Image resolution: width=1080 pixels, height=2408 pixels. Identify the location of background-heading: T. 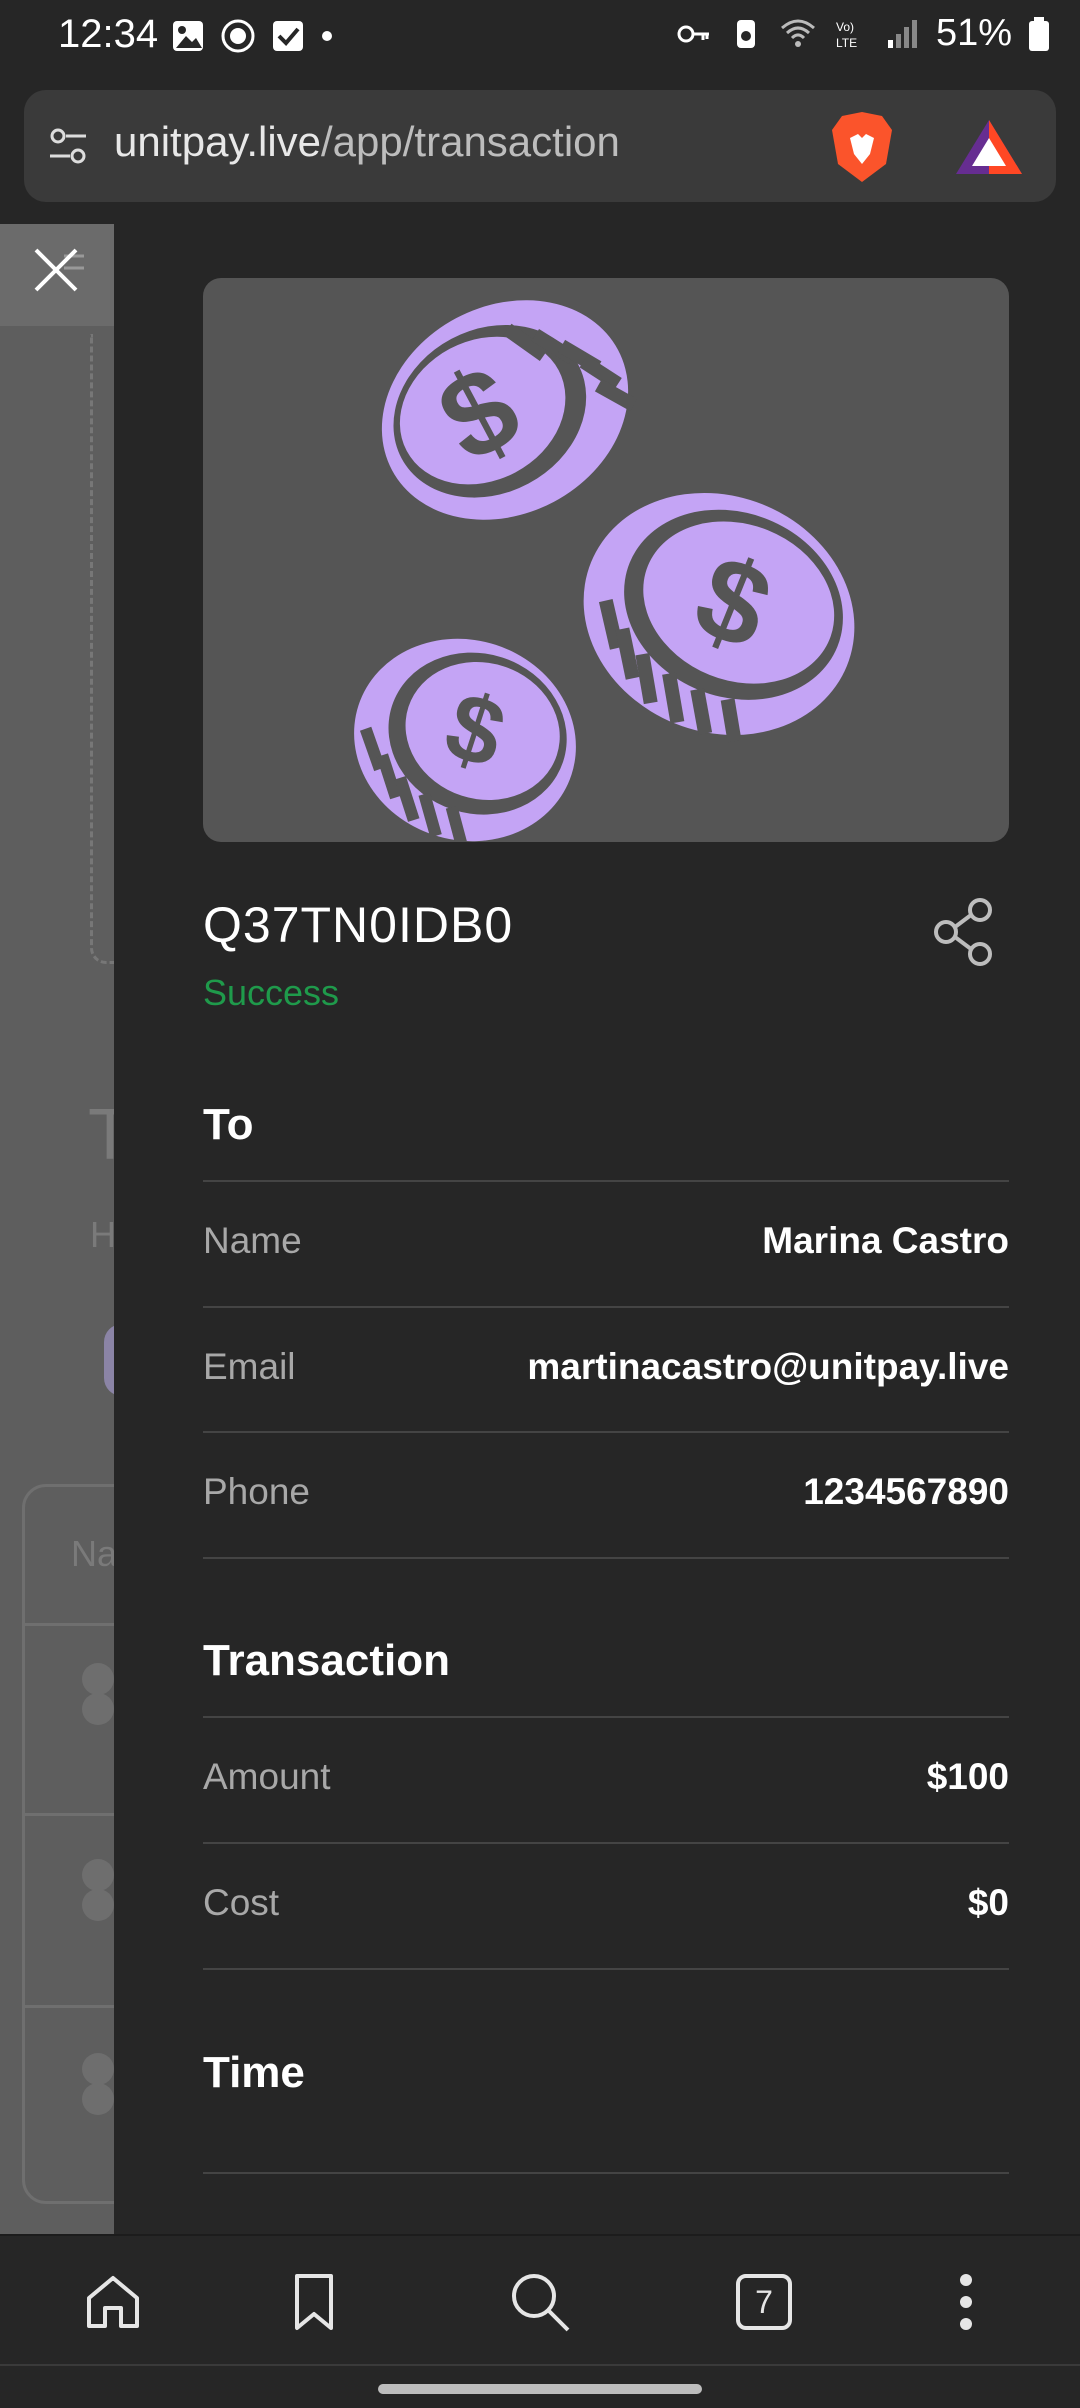
(101, 1135).